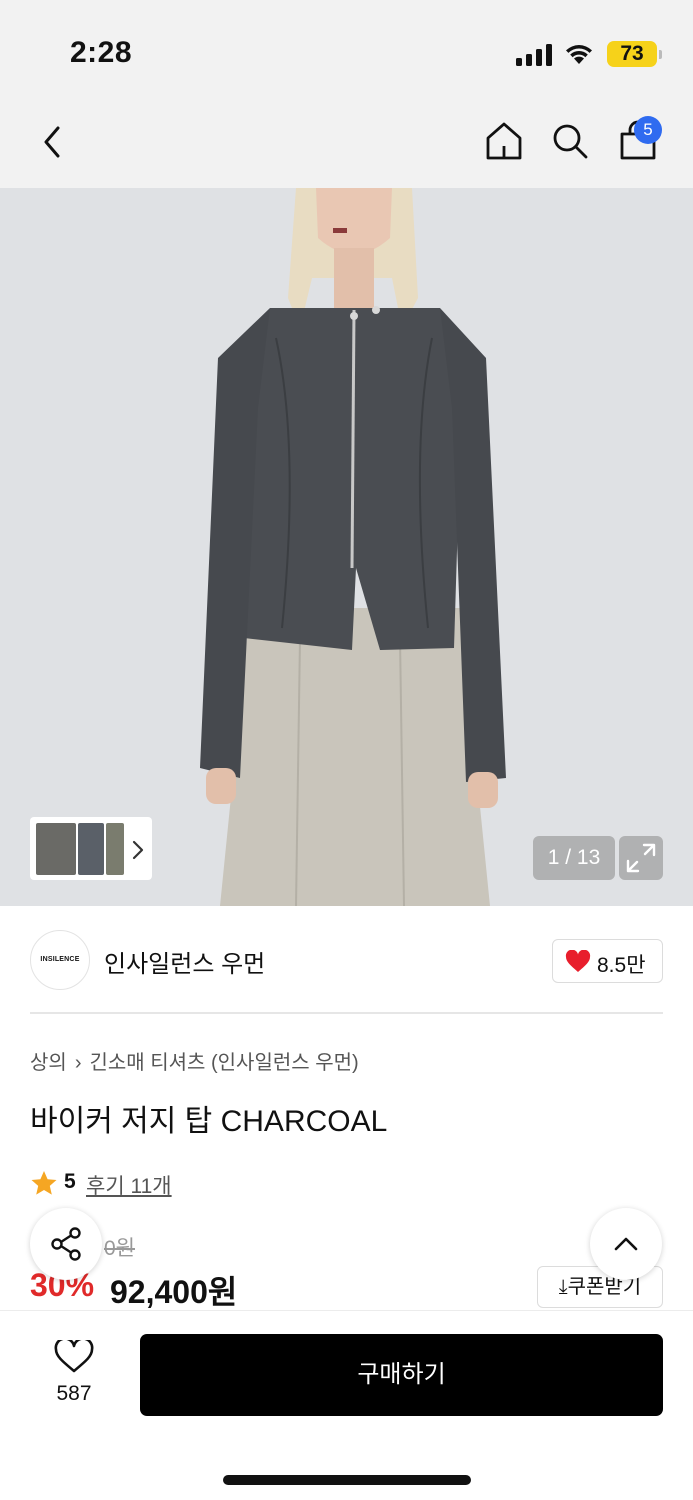  I want to click on brand-like-count: 8.5만, so click(621, 965).